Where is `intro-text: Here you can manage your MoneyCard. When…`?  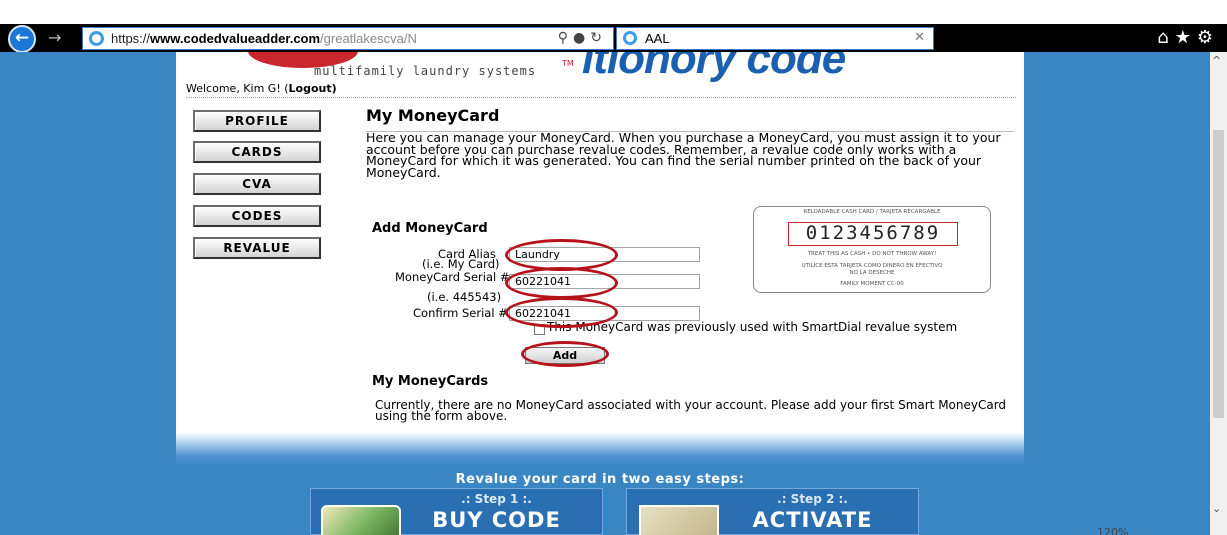
intro-text: Here you can manage your MoneyCard. When… is located at coordinates (683, 155).